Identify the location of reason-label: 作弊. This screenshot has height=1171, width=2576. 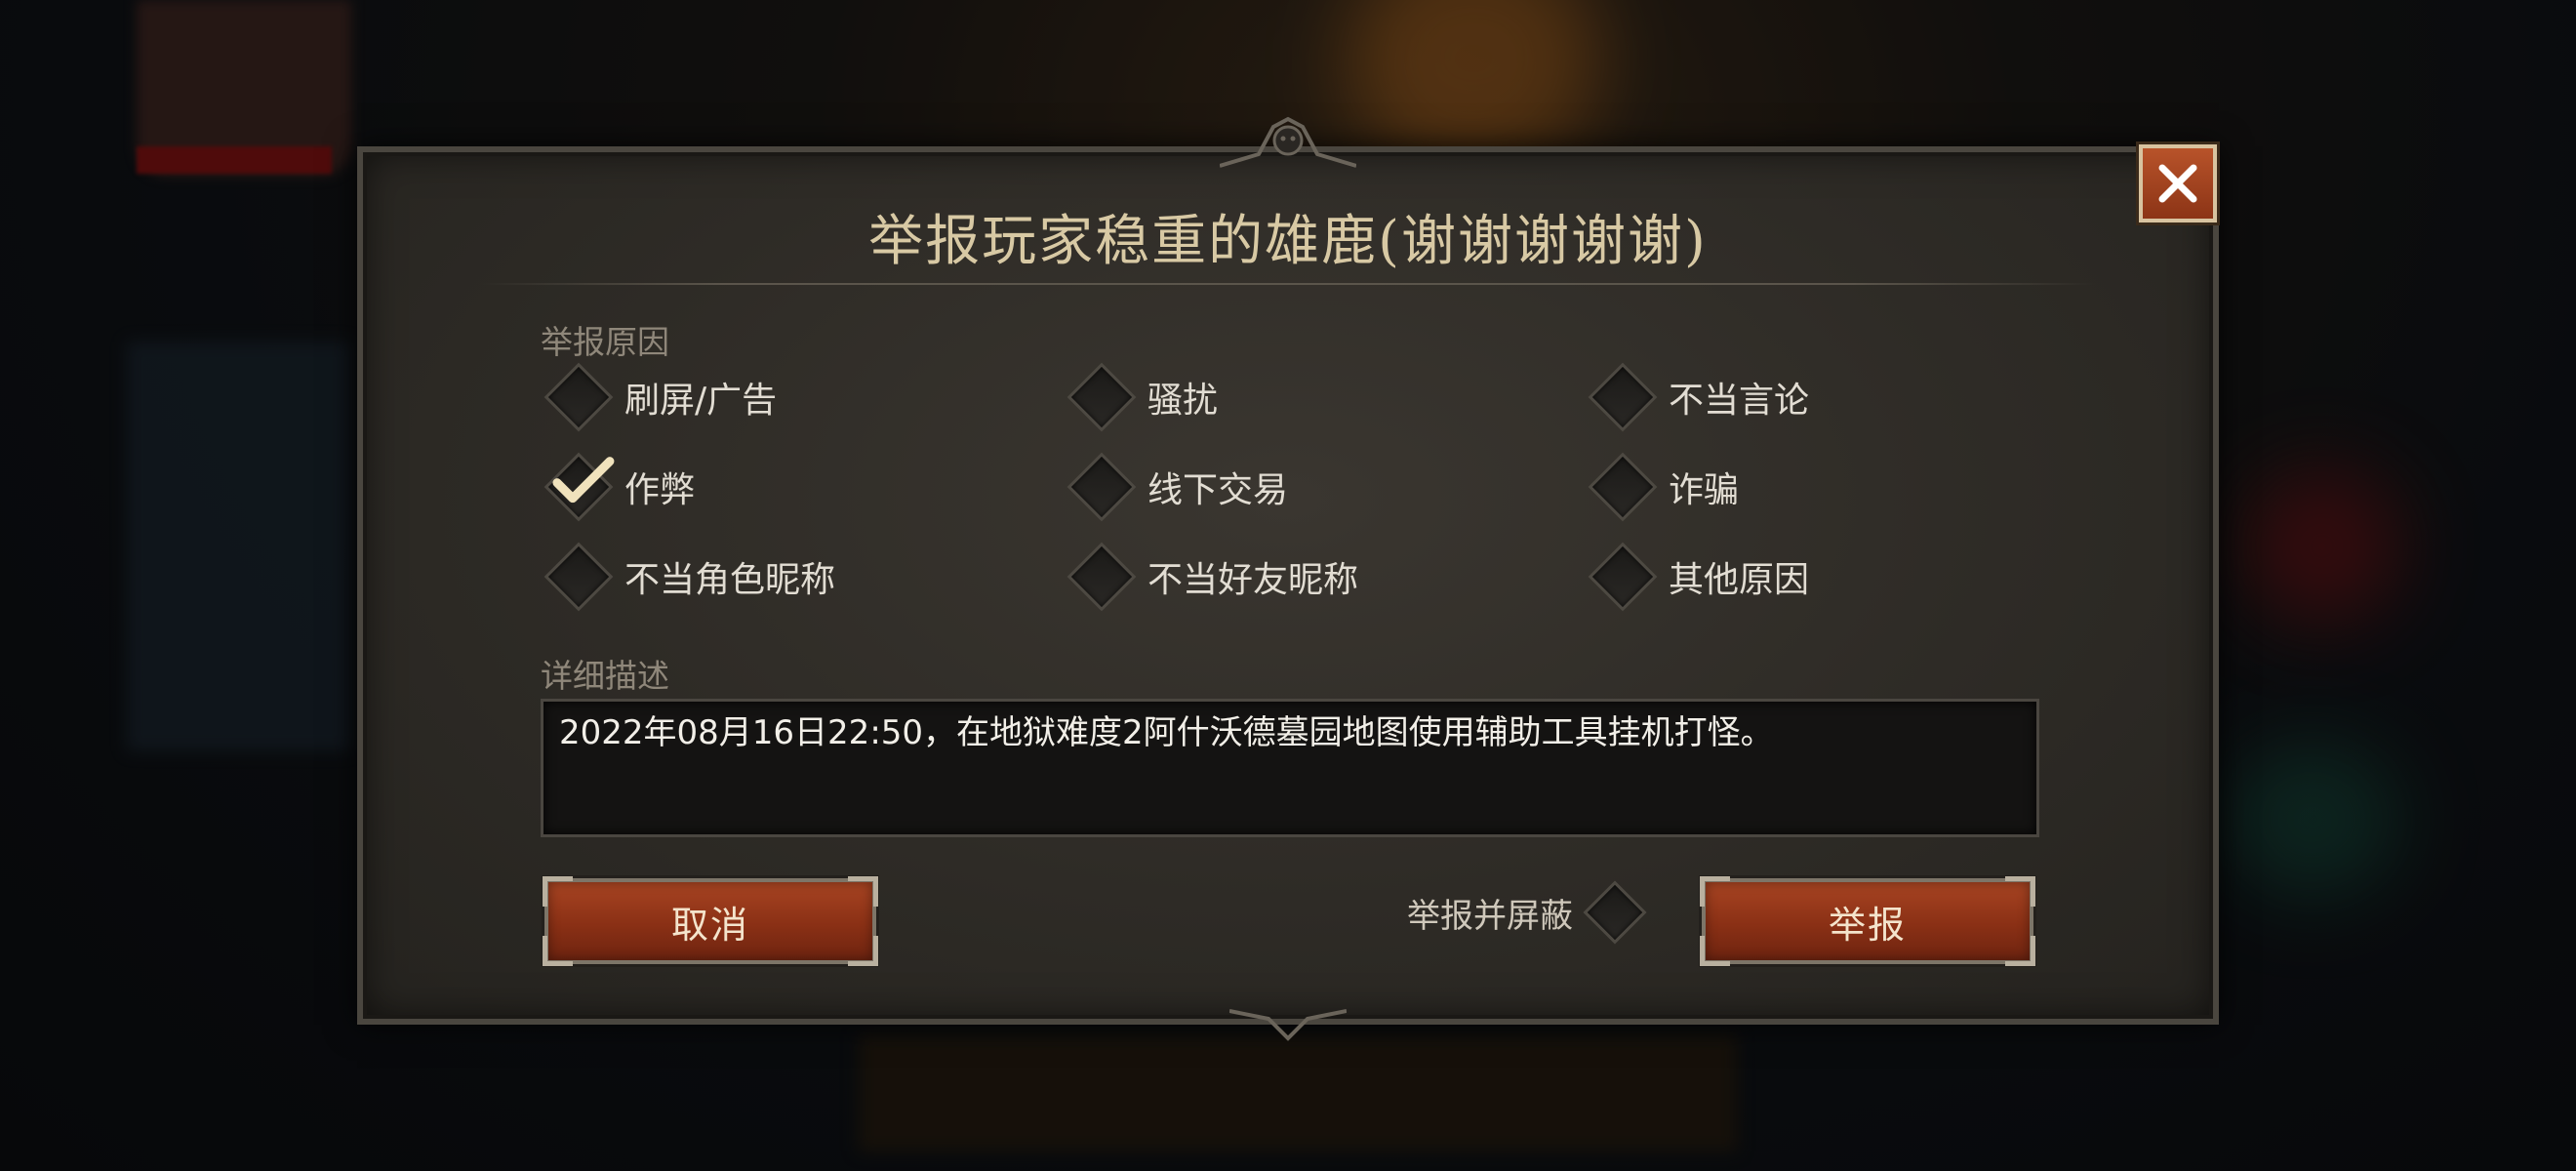
(660, 490).